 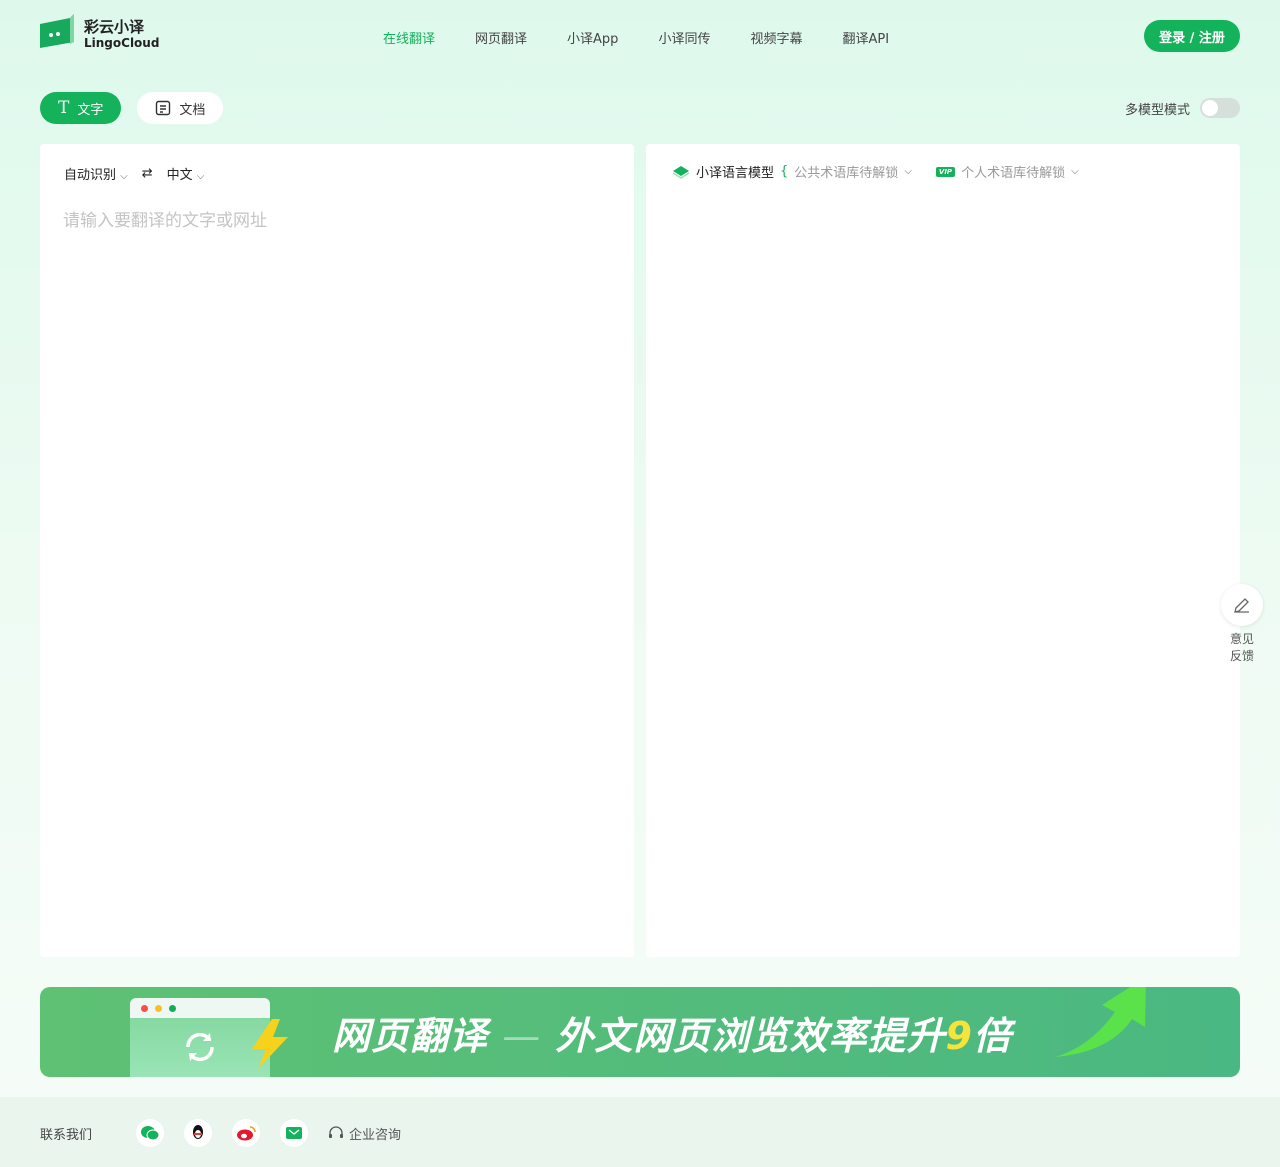 I want to click on logo-icon, so click(x=57, y=34).